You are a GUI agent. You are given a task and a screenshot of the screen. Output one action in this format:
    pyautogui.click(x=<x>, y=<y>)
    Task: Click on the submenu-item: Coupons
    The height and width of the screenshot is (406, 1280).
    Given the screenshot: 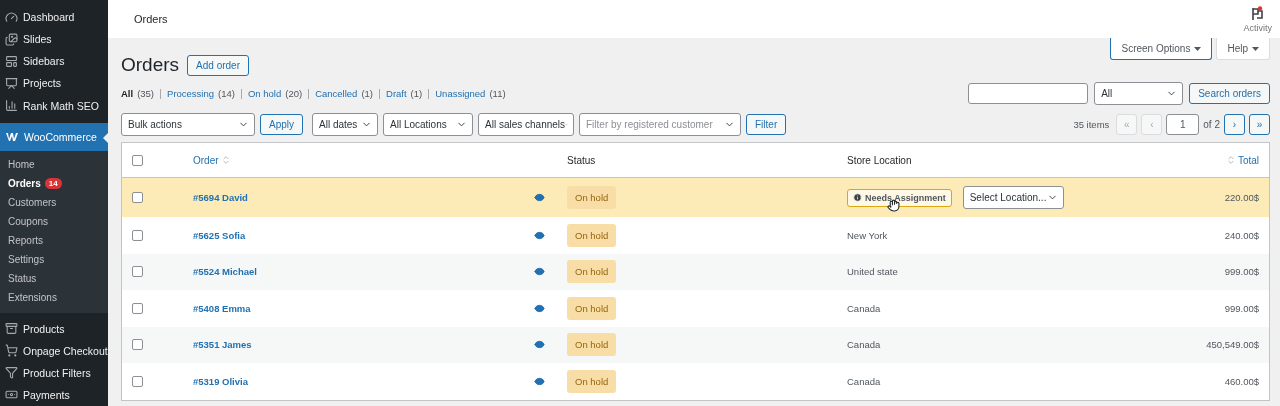 What is the action you would take?
    pyautogui.click(x=54, y=222)
    